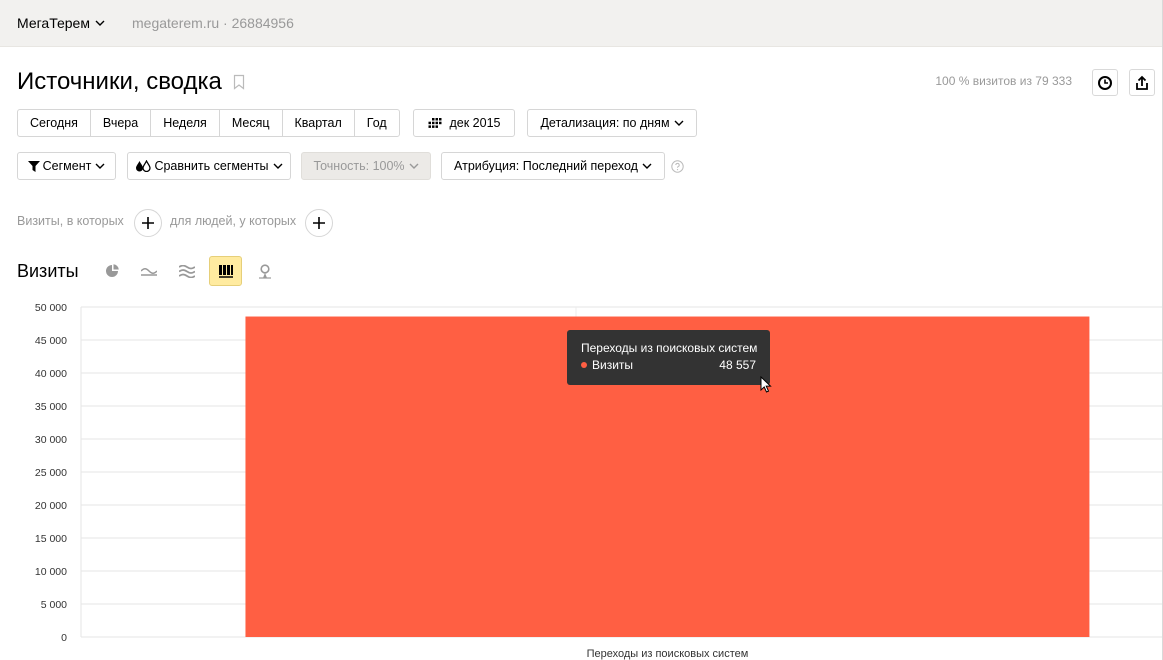 The height and width of the screenshot is (660, 1163). I want to click on calendar-icon, so click(434, 123).